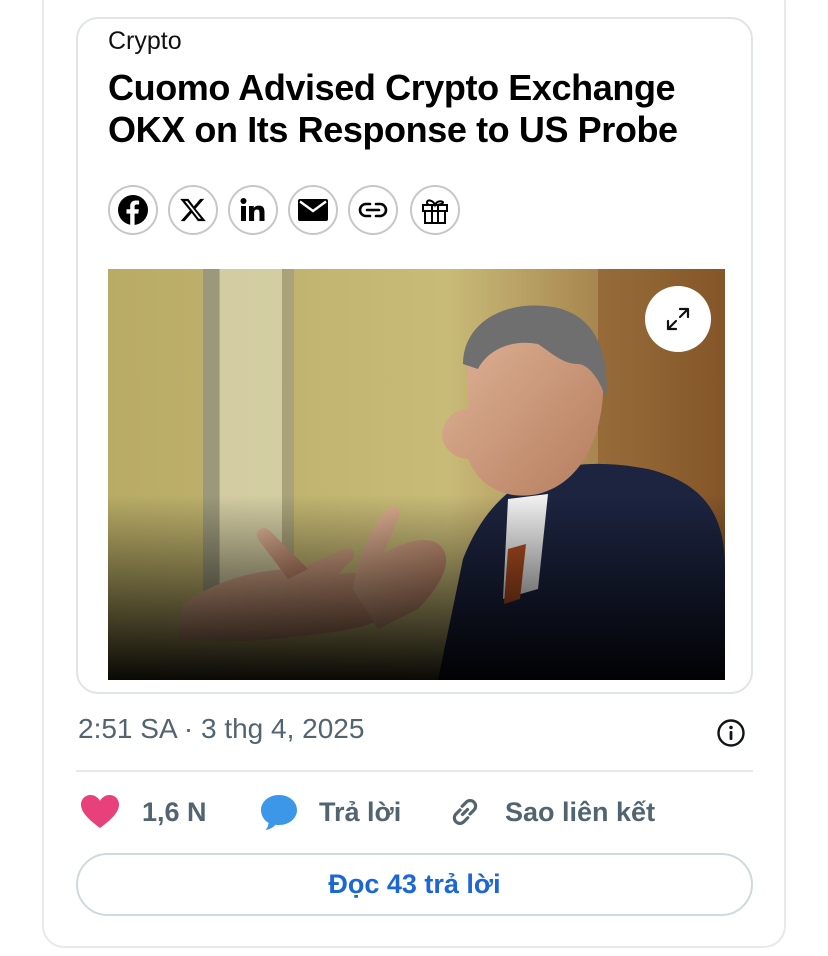 The image size is (828, 956). I want to click on like-button: 1,6 N, so click(143, 812).